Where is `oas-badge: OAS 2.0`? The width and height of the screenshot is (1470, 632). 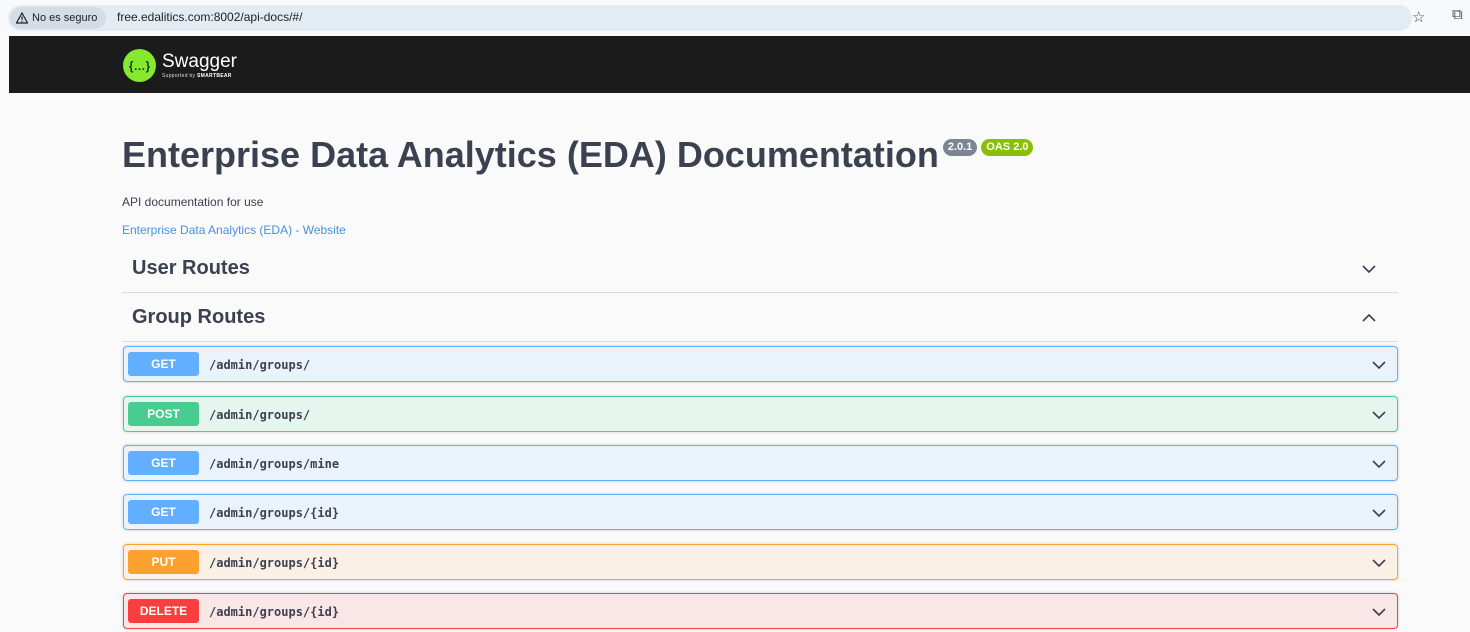
oas-badge: OAS 2.0 is located at coordinates (1007, 147).